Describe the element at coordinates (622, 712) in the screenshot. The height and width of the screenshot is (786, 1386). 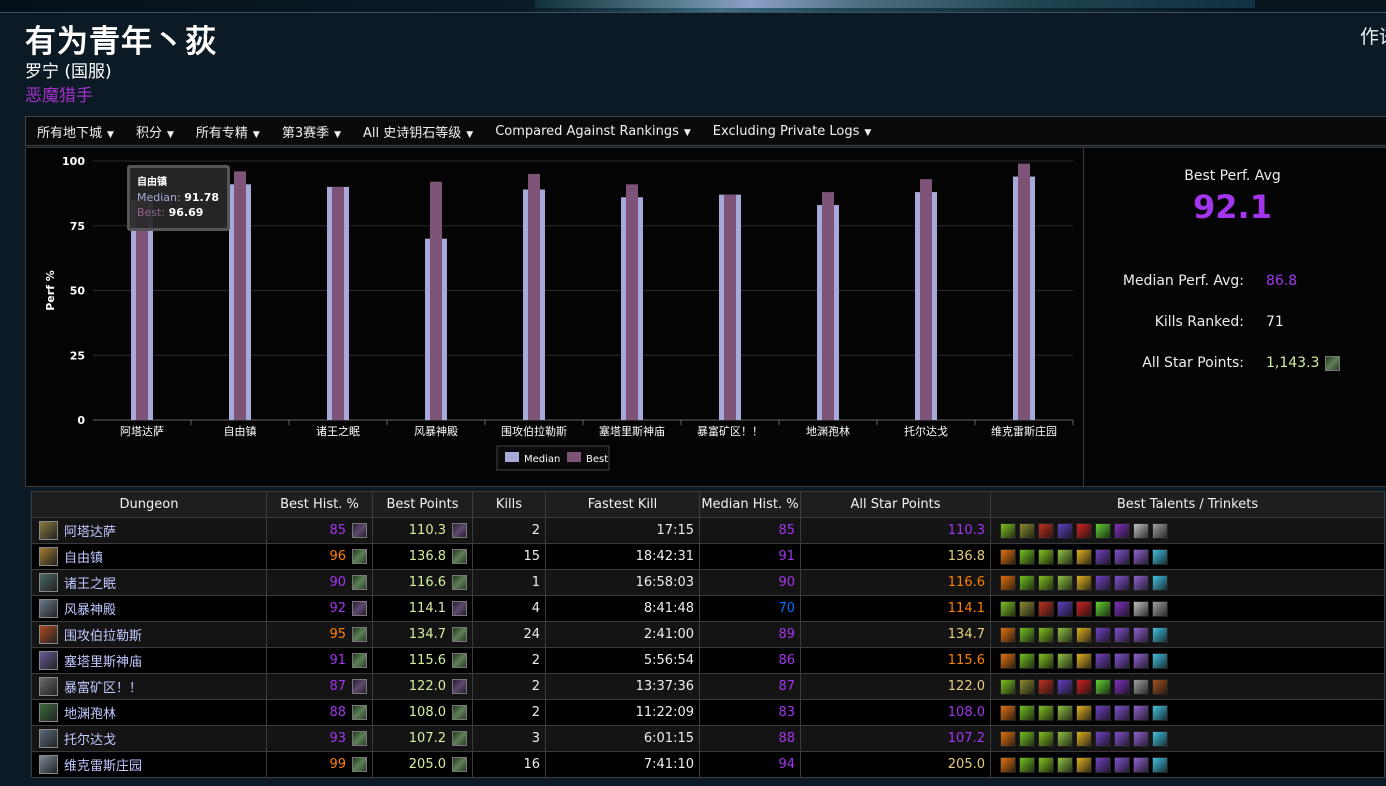
I see `fastest-kill-cell: 11:22:09` at that location.